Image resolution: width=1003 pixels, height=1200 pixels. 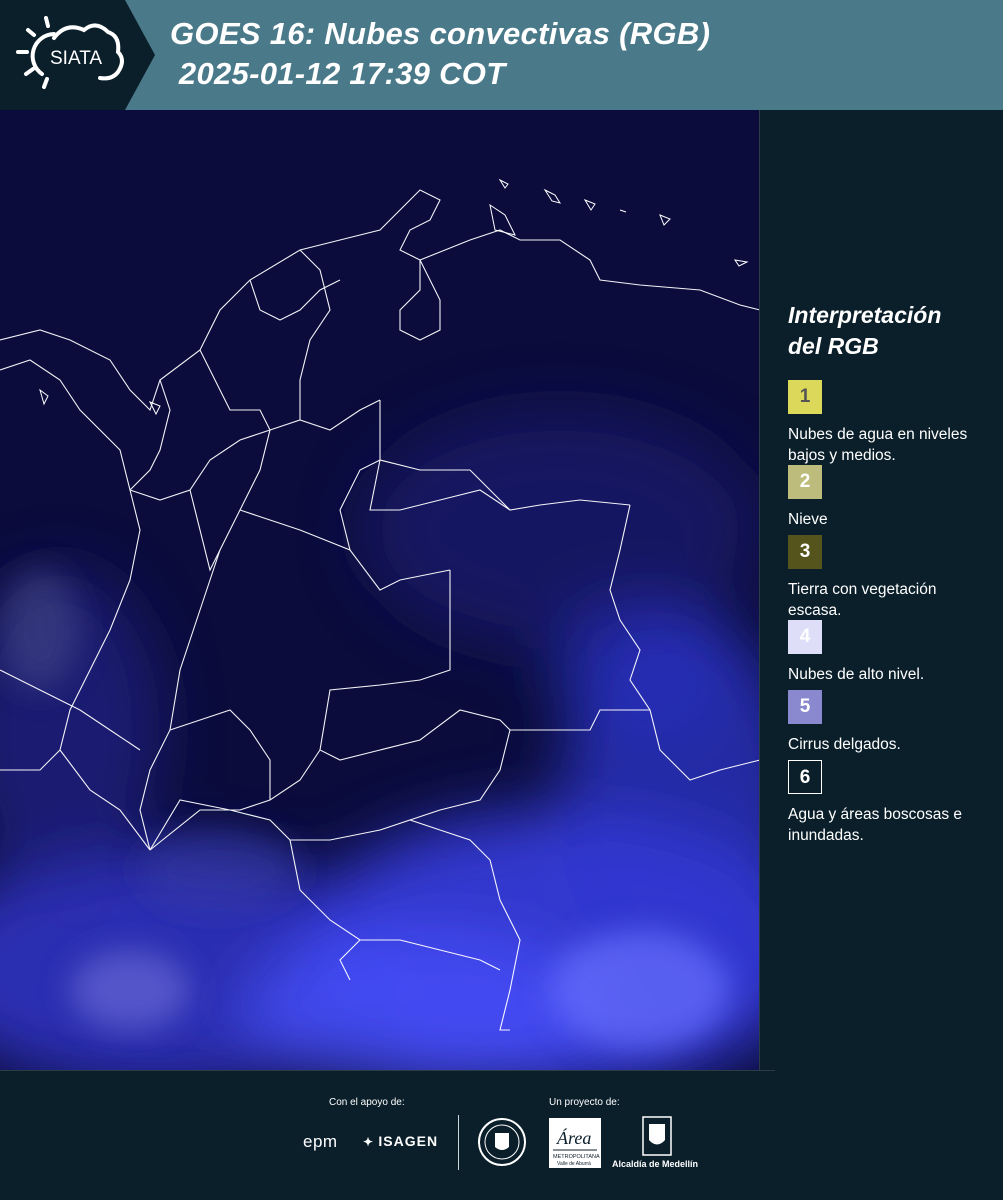 I want to click on legend-label: Nieve, so click(x=808, y=519).